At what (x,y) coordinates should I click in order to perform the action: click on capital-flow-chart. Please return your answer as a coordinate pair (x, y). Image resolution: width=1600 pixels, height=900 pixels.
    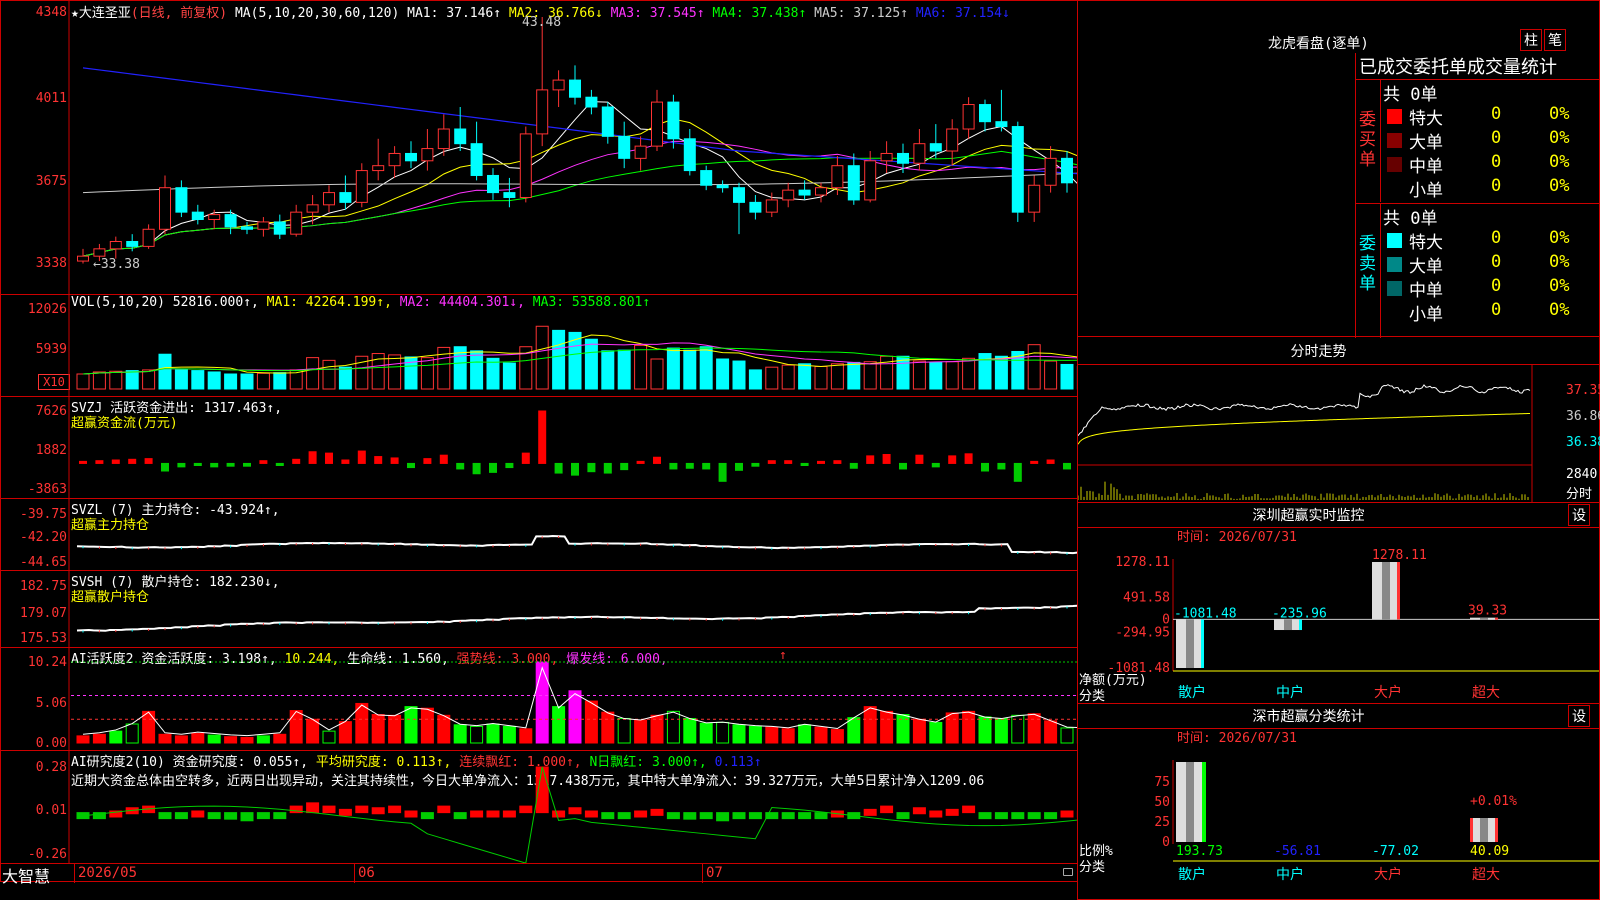
    Looking at the image, I should click on (539, 447).